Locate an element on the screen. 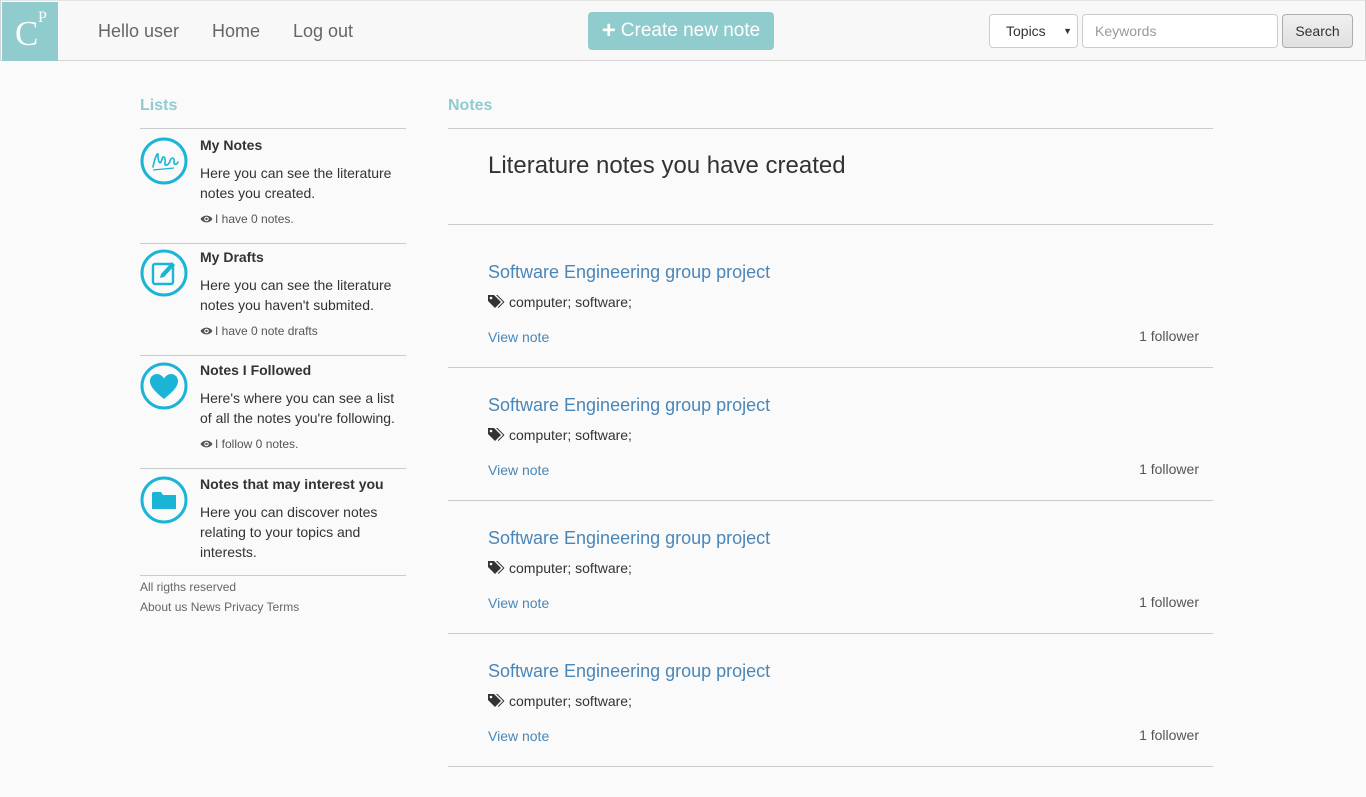  caret-down-icon: ▼ is located at coordinates (1067, 31).